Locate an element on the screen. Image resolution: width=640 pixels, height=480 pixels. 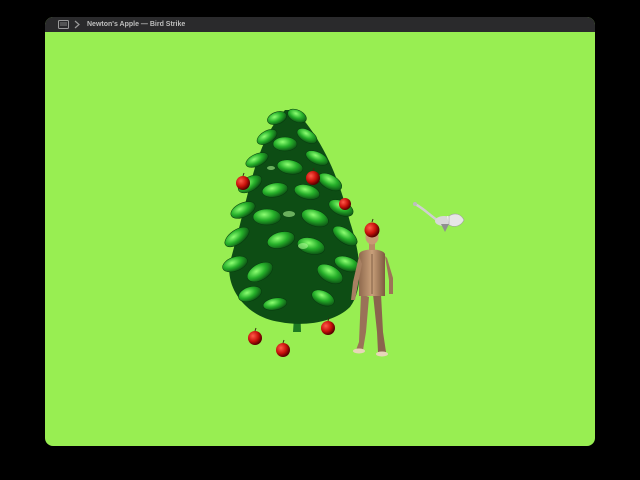
chevron-right-icon is located at coordinates (77, 24).